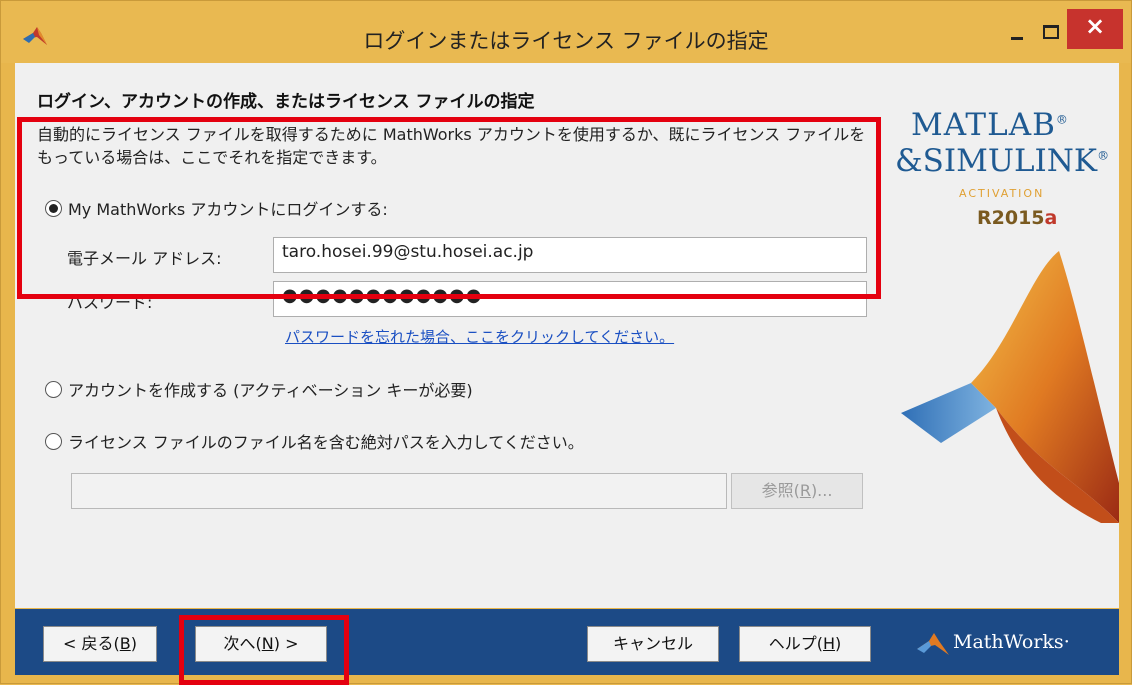 This screenshot has width=1132, height=685. I want to click on matlab-simulink-branding: MATLAB® &SIMULINK® ACTIVATION R2015a, so click(1006, 333).